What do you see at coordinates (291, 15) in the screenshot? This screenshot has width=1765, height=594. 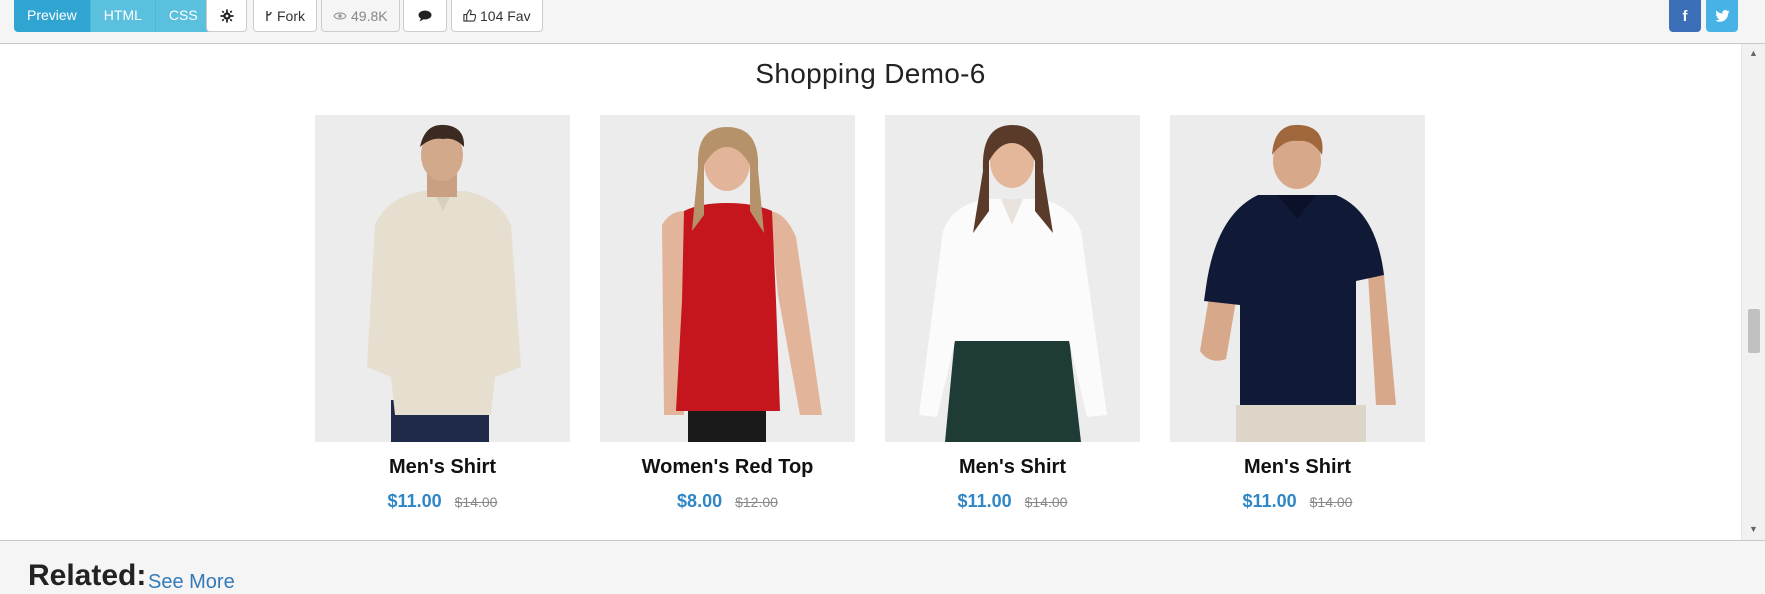 I see `fork-label: Fork` at bounding box center [291, 15].